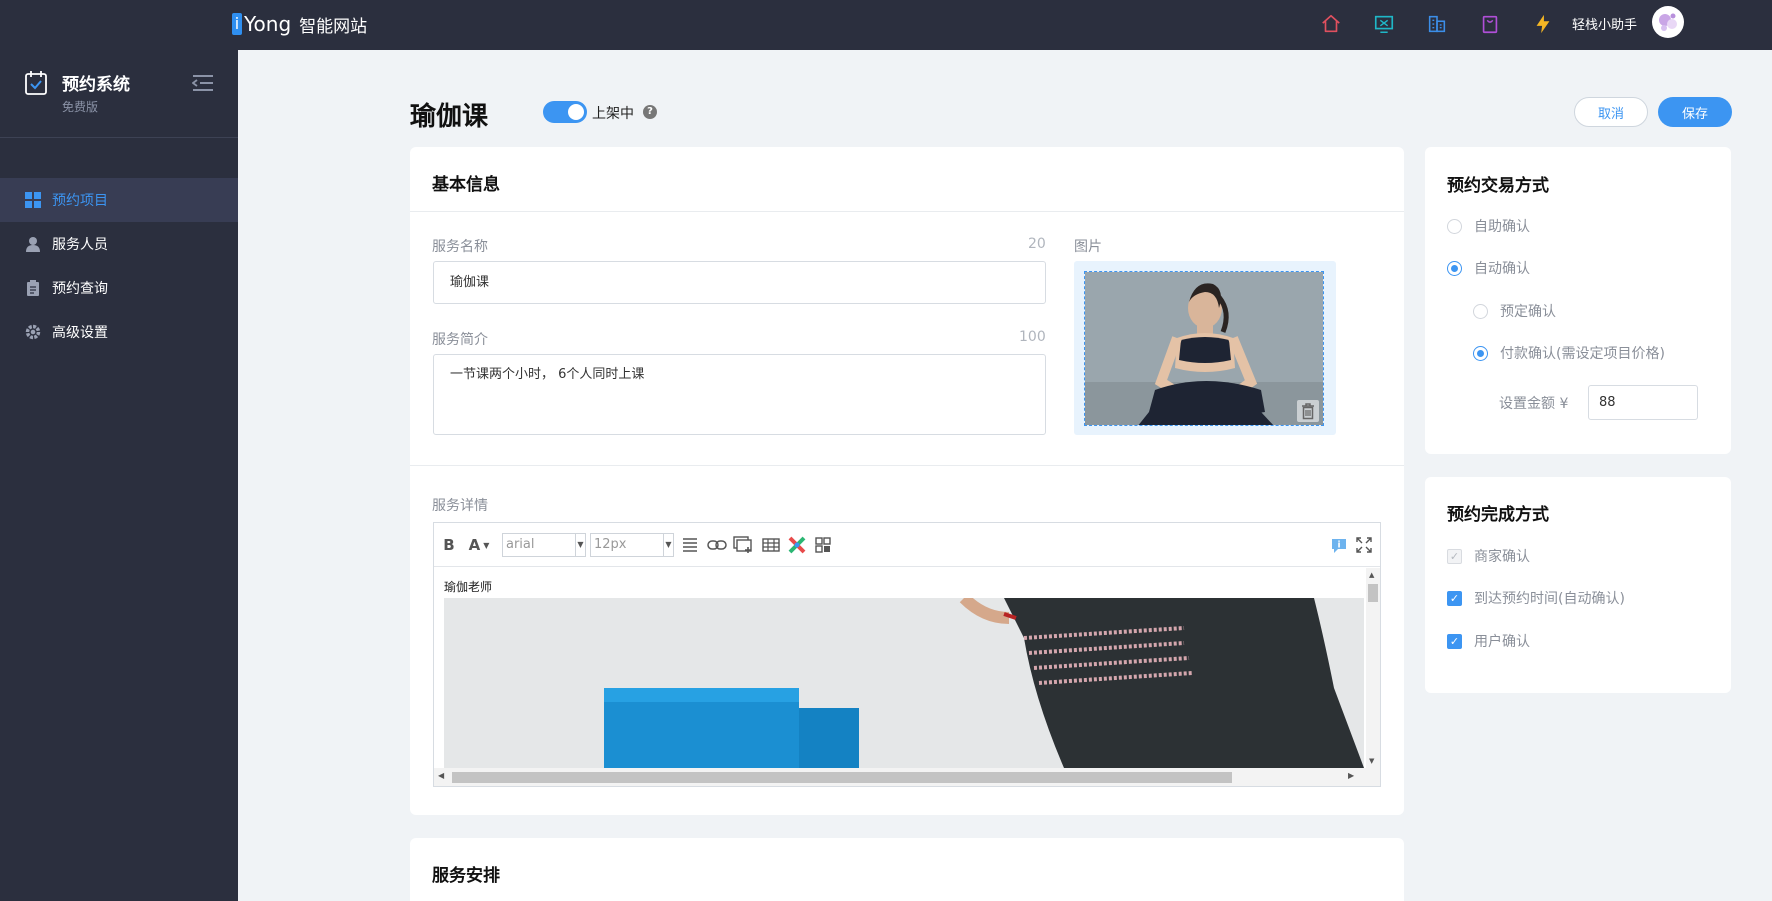 The image size is (1772, 901). I want to click on option-label: 用户确认, so click(1502, 642).